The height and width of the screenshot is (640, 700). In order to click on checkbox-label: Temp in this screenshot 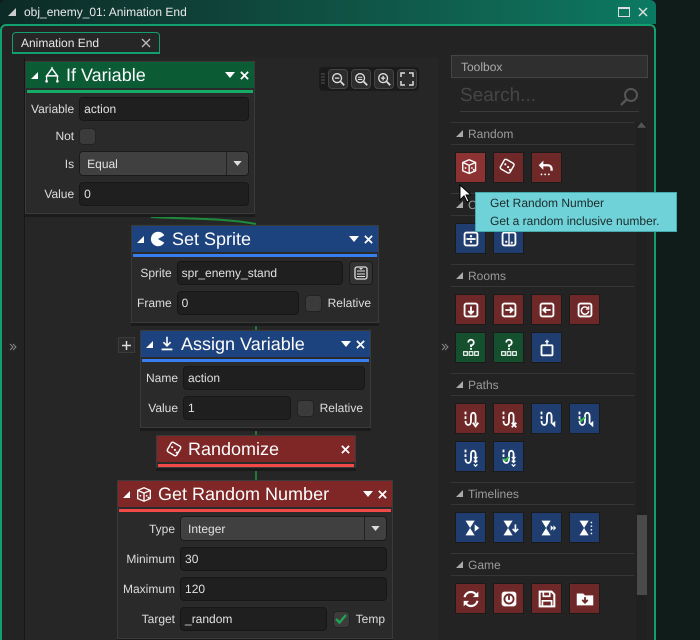, I will do `click(371, 619)`.